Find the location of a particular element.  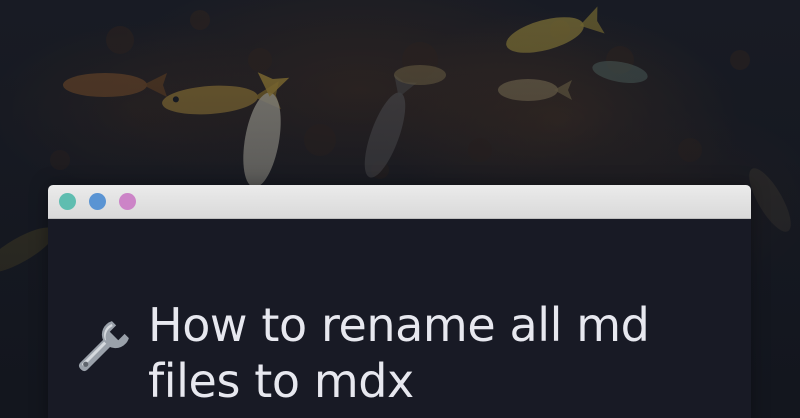

wrench-icon is located at coordinates (103, 346).